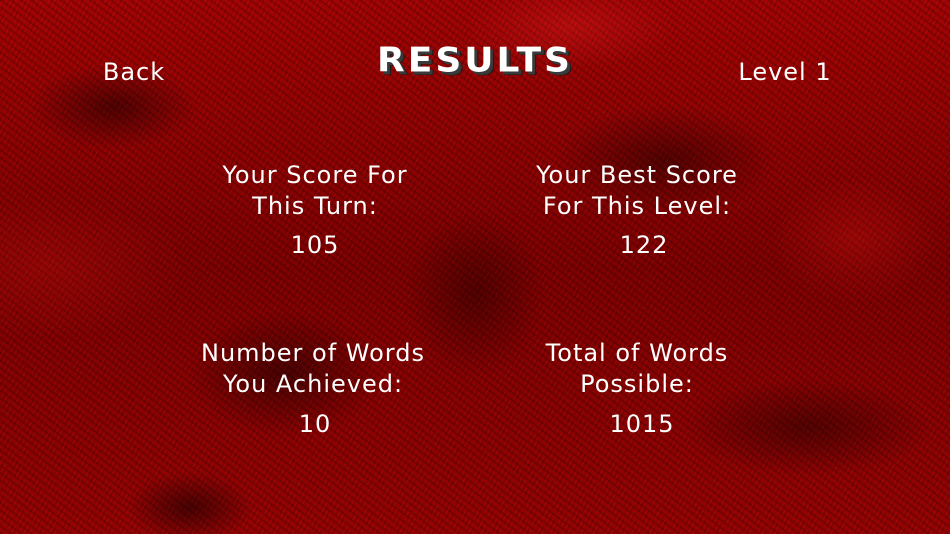  Describe the element at coordinates (315, 191) in the screenshot. I see `score-turn-label: Your Score For This Turn:` at that location.